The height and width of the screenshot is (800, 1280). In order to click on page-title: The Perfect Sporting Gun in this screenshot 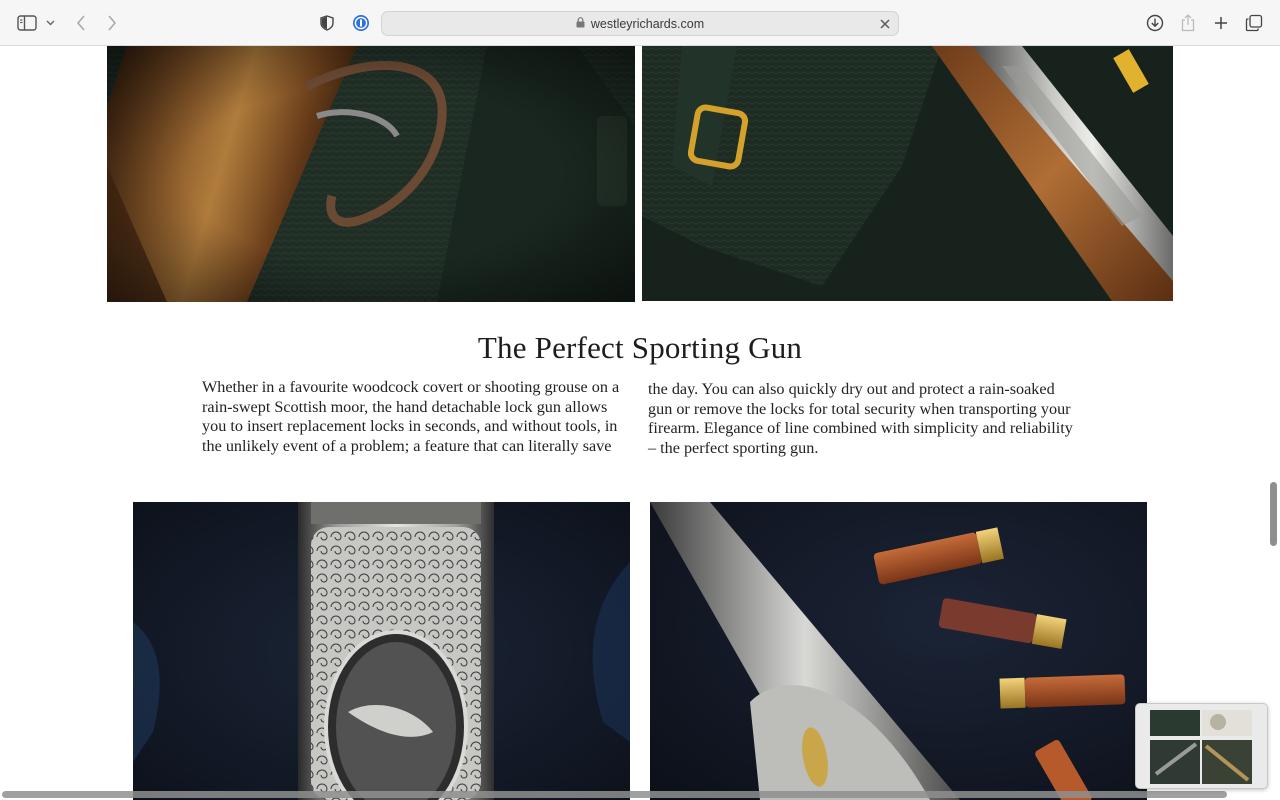, I will do `click(640, 347)`.